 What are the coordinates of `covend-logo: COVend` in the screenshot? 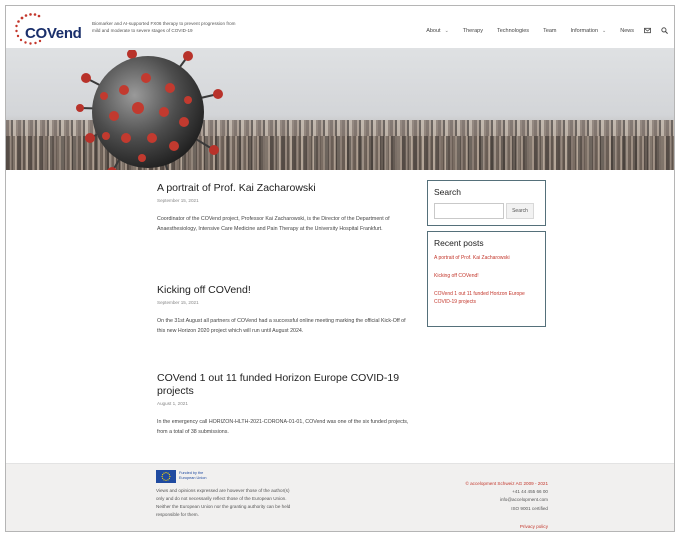 It's located at (51, 29).